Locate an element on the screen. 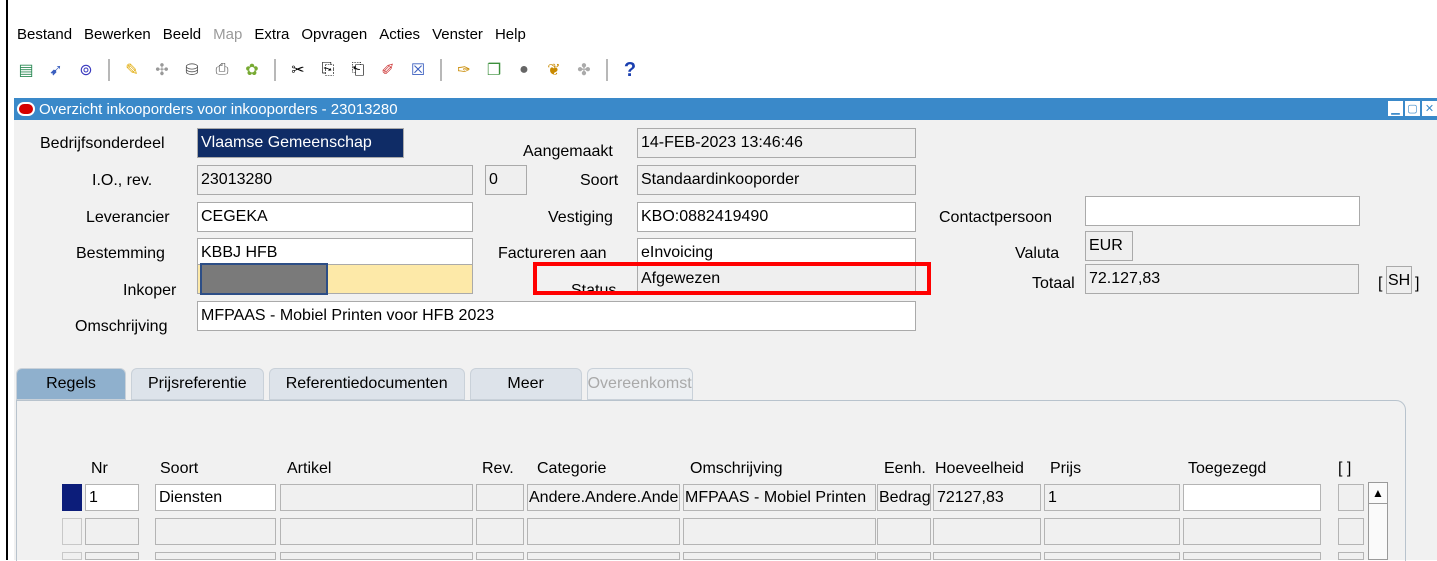  toolbar-separator is located at coordinates (441, 70).